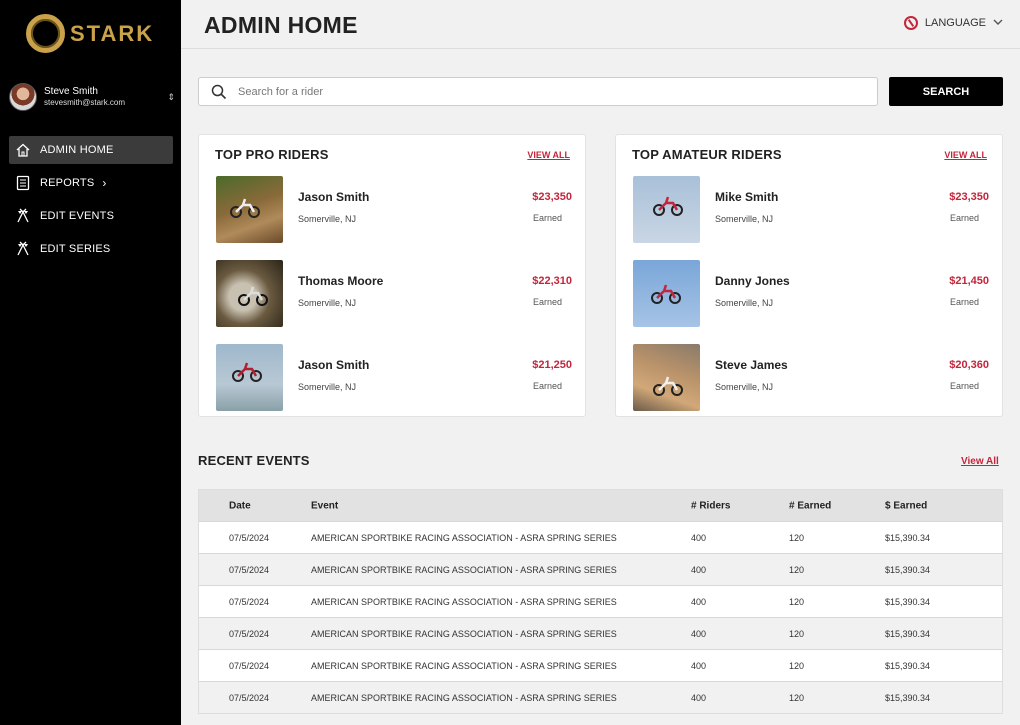 The image size is (1020, 725). Describe the element at coordinates (112, 33) in the screenshot. I see `logo-text: STARK` at that location.